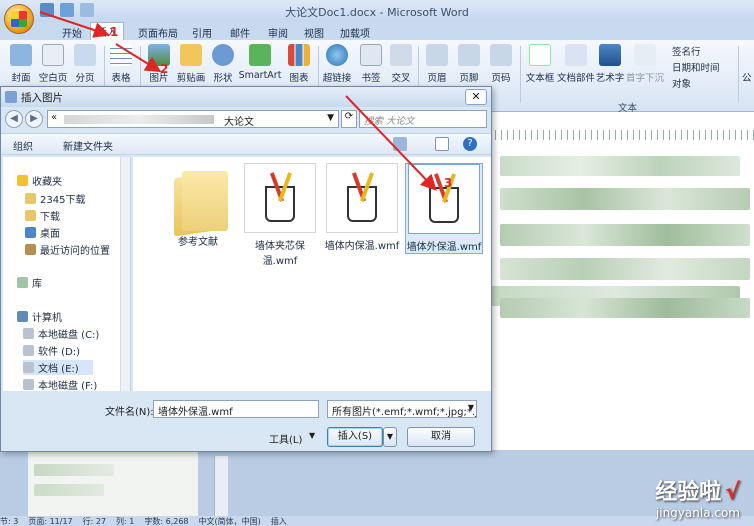  What do you see at coordinates (501, 63) in the screenshot?
I see `page-number-button: 页码` at bounding box center [501, 63].